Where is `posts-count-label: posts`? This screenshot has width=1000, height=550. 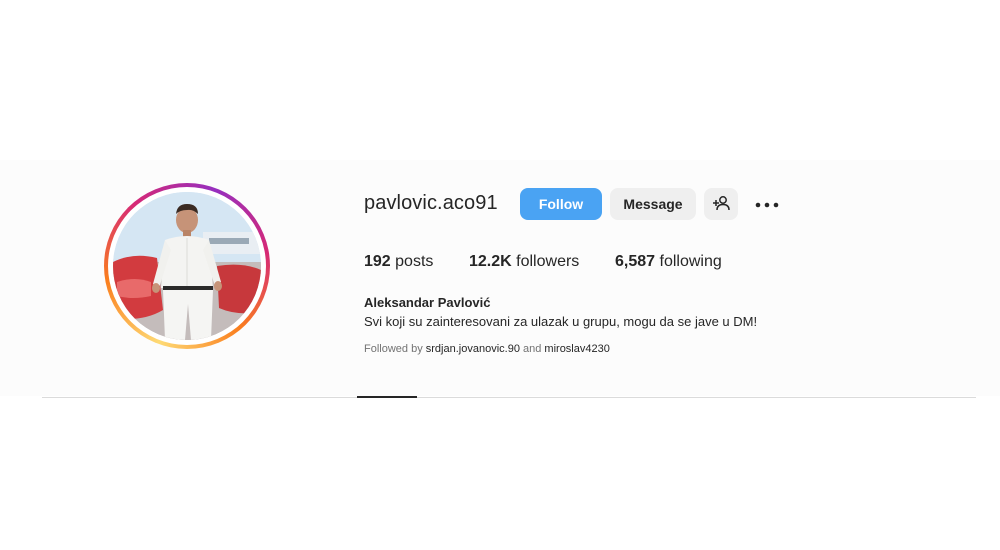
posts-count-label: posts is located at coordinates (414, 261).